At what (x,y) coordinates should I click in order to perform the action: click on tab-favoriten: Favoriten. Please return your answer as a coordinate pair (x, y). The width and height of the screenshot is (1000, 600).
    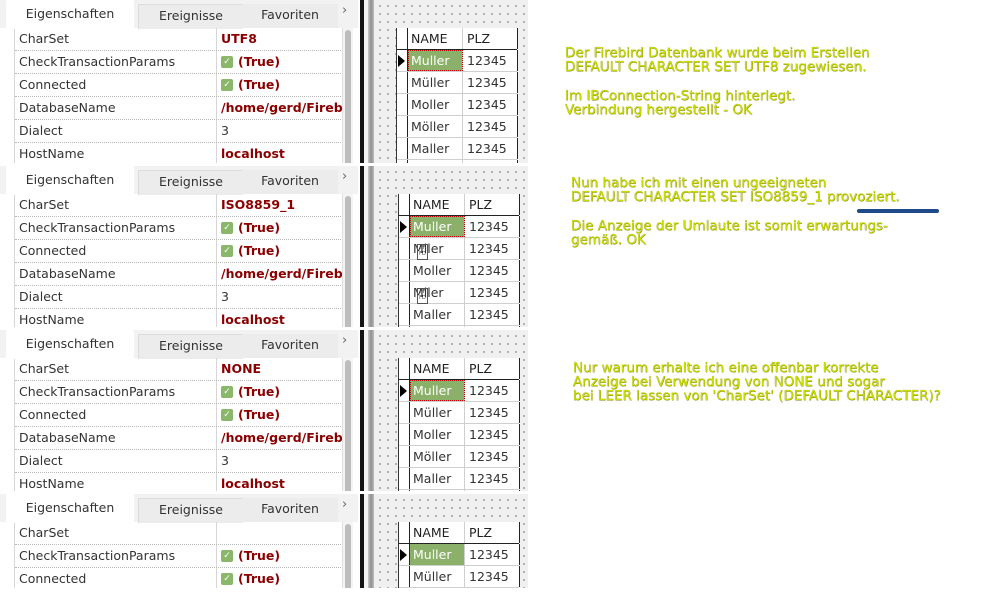
    Looking at the image, I should click on (290, 346).